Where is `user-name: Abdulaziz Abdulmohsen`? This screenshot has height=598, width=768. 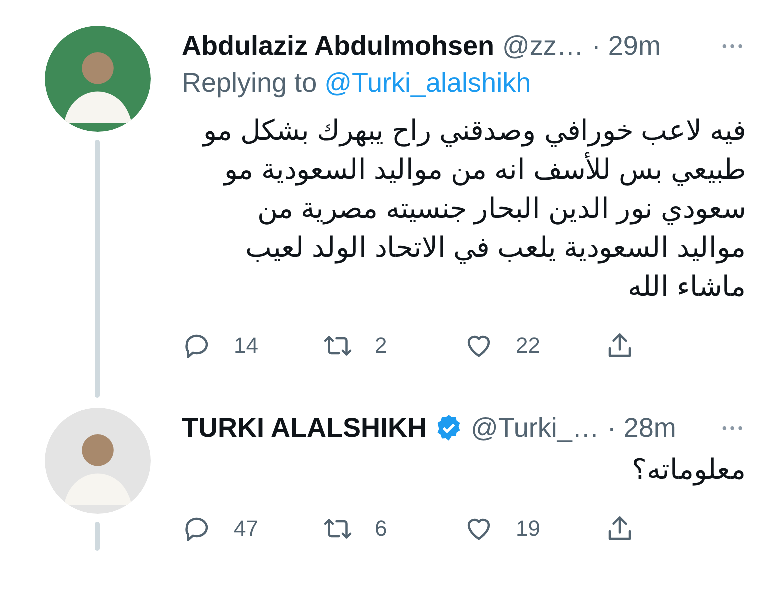 user-name: Abdulaziz Abdulmohsen is located at coordinates (338, 46).